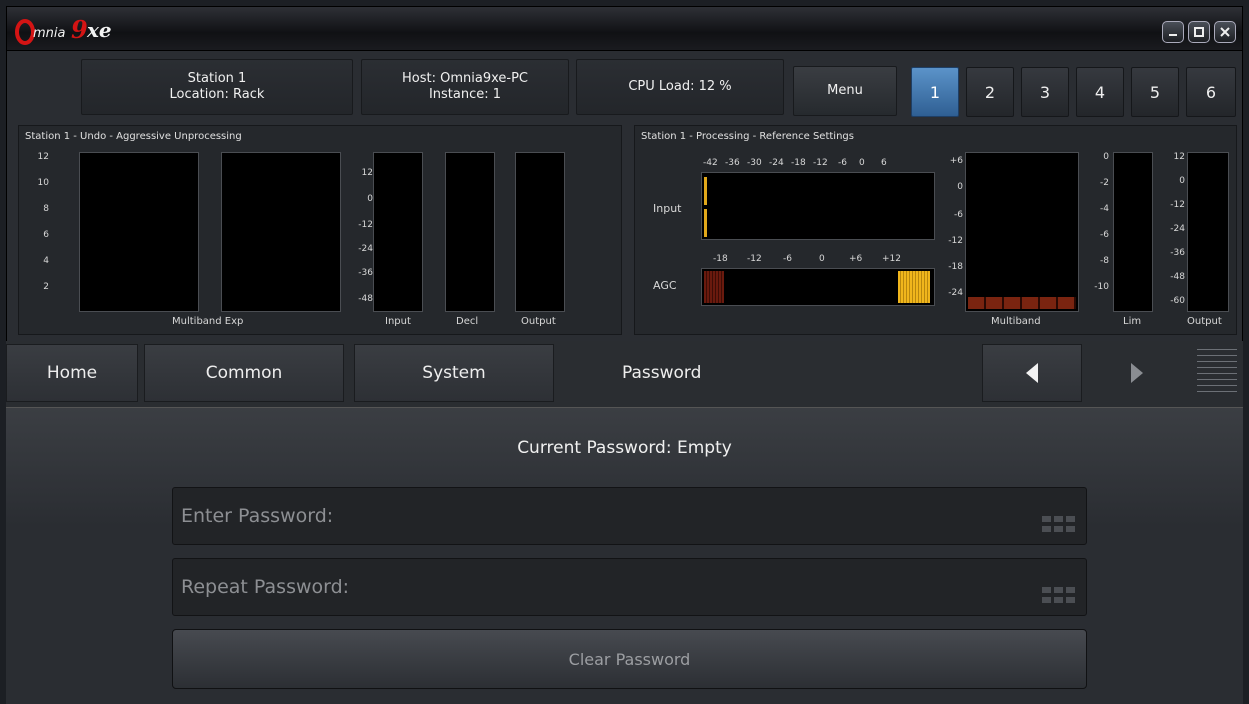 The height and width of the screenshot is (704, 1249). I want to click on multiband-meter, so click(1022, 232).